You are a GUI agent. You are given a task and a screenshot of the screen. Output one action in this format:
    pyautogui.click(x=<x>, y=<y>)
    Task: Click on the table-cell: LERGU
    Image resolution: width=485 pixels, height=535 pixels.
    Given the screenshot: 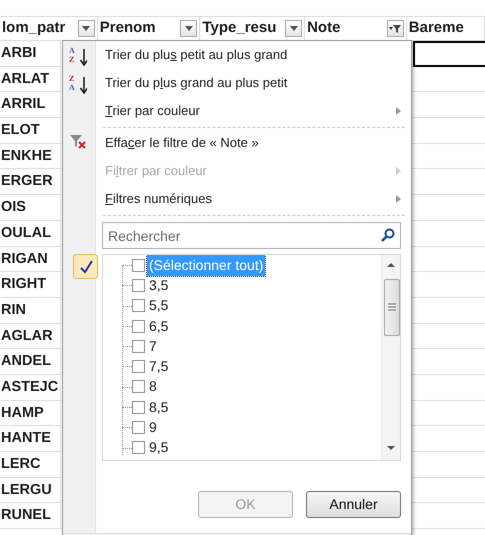 What is the action you would take?
    pyautogui.click(x=30, y=490)
    